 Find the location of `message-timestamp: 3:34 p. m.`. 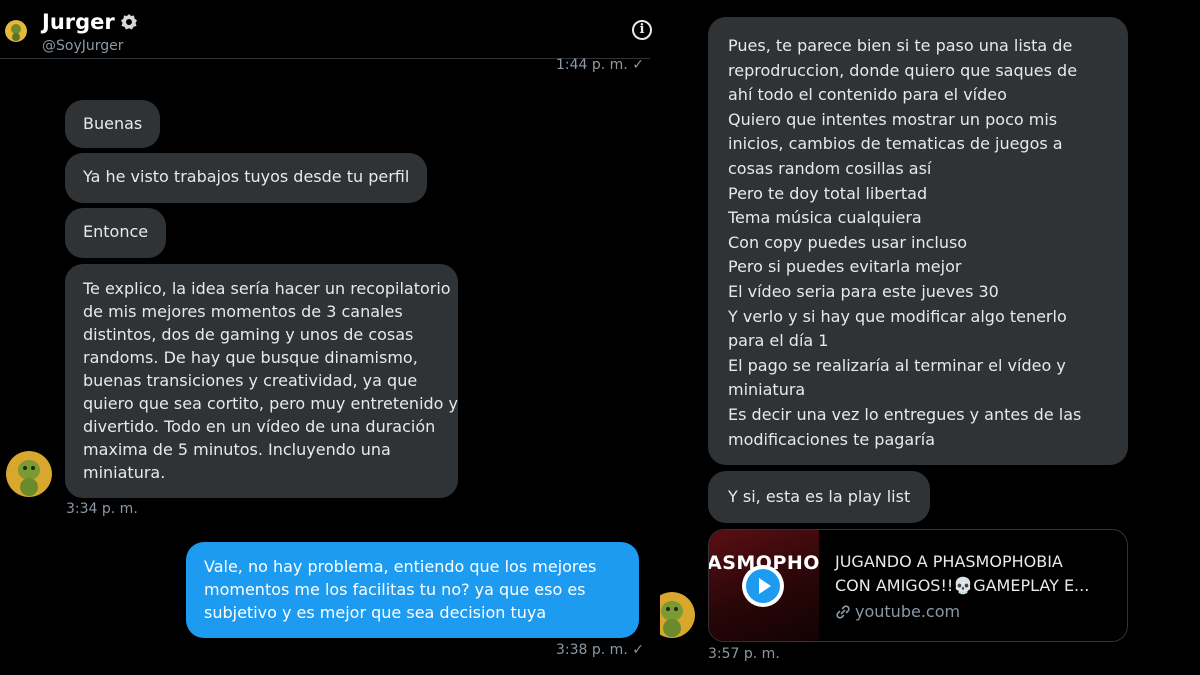

message-timestamp: 3:34 p. m. is located at coordinates (102, 509).